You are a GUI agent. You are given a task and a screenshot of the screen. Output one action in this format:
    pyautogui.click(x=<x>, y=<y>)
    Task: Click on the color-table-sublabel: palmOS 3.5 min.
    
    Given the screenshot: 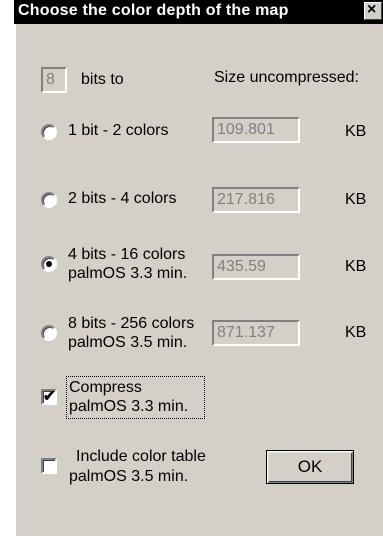 What is the action you would take?
    pyautogui.click(x=128, y=476)
    